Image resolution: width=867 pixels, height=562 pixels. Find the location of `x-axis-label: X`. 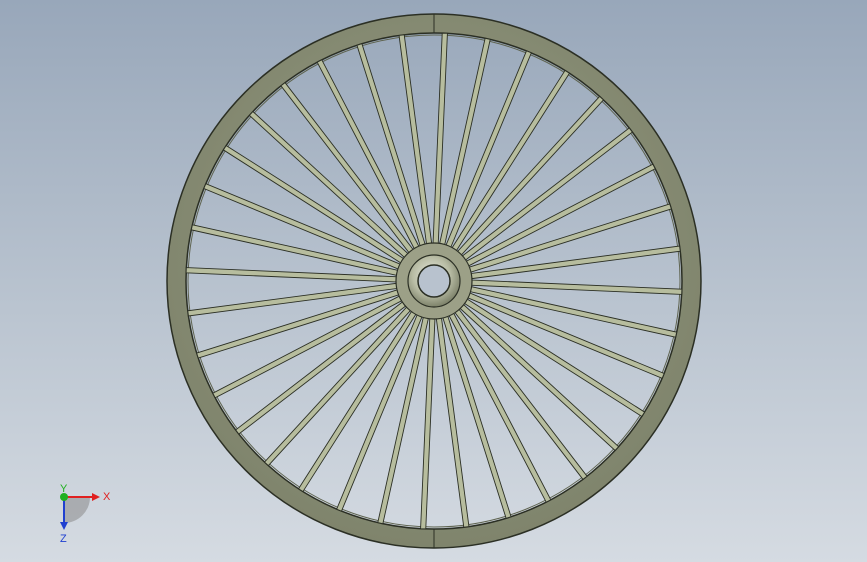

x-axis-label: X is located at coordinates (107, 497).